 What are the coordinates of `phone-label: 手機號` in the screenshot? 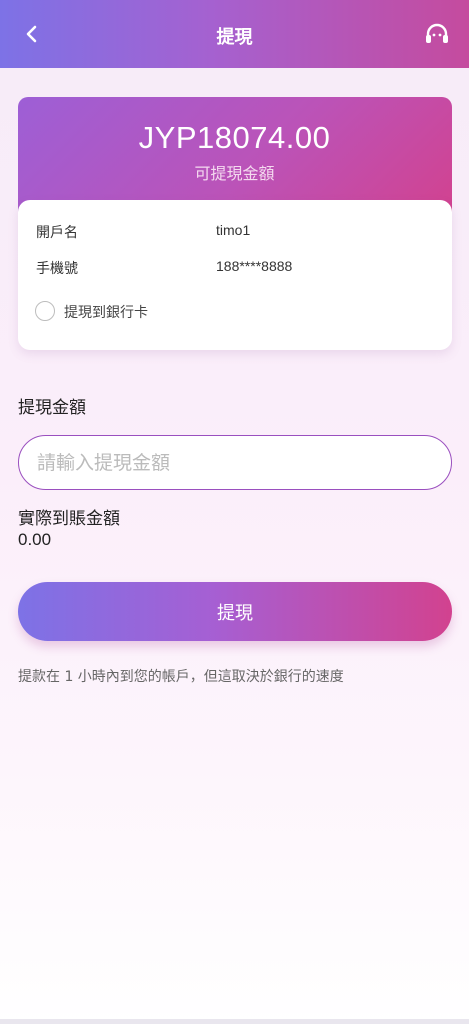 It's located at (57, 269).